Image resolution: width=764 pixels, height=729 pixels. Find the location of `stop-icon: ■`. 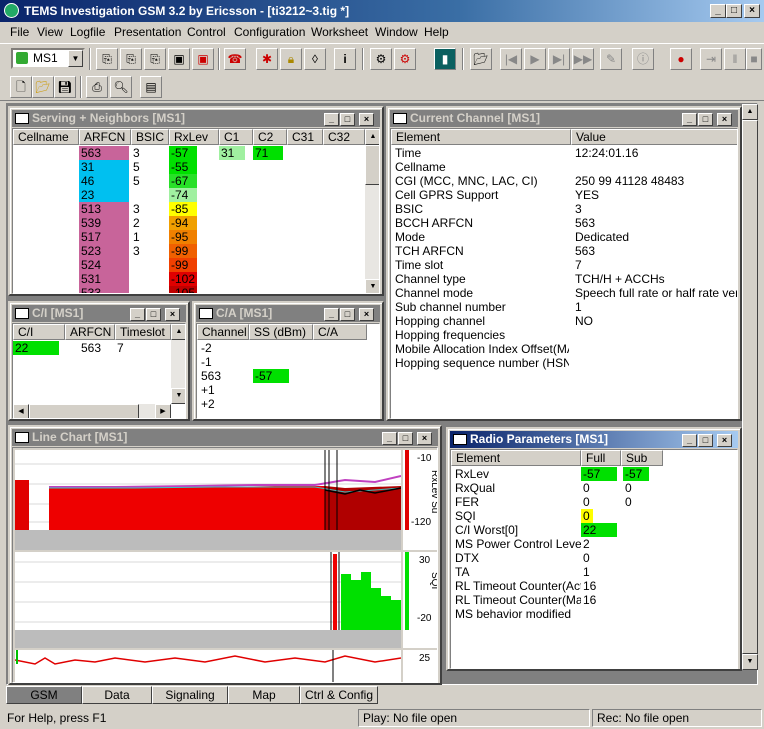

stop-icon: ■ is located at coordinates (754, 59).